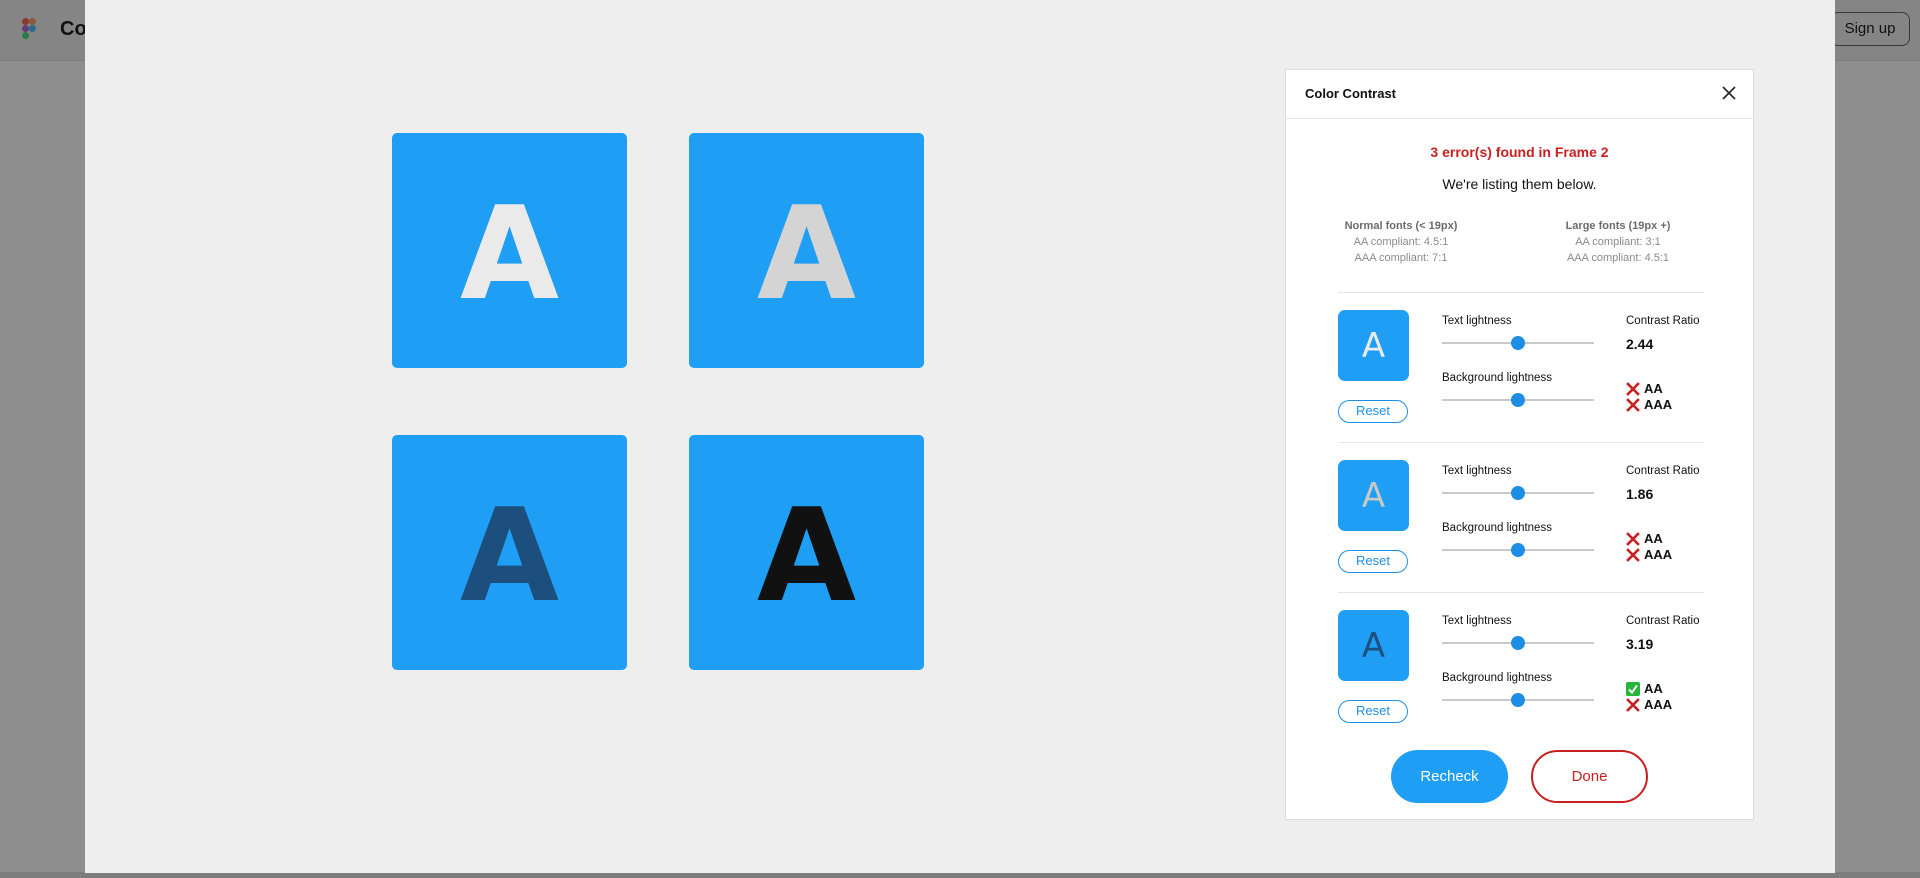 The height and width of the screenshot is (878, 1920). I want to click on dialog-header: Color Contrast, so click(1519, 94).